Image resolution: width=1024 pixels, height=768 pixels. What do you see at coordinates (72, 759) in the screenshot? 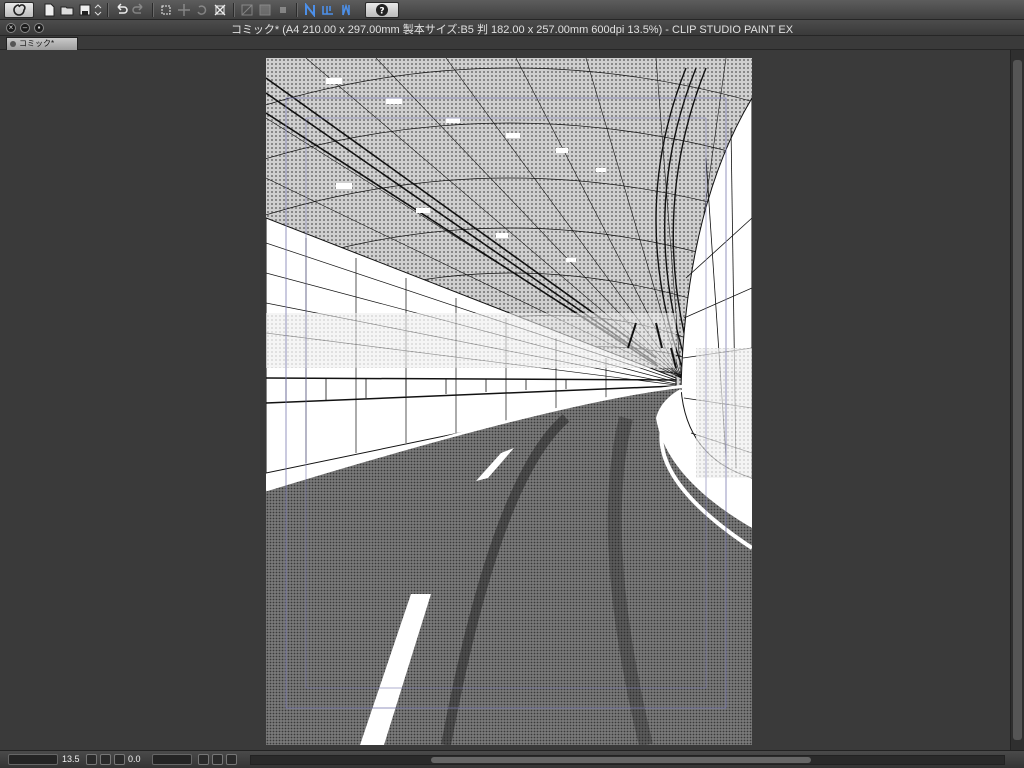
I see `zoom-value: 13.5` at bounding box center [72, 759].